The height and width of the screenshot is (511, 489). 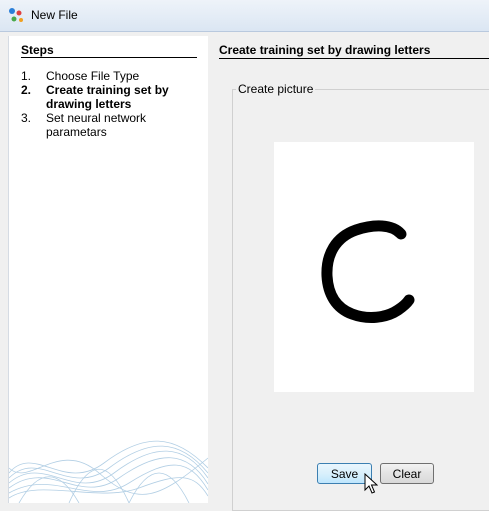 What do you see at coordinates (26, 118) in the screenshot?
I see `step-number: 3.` at bounding box center [26, 118].